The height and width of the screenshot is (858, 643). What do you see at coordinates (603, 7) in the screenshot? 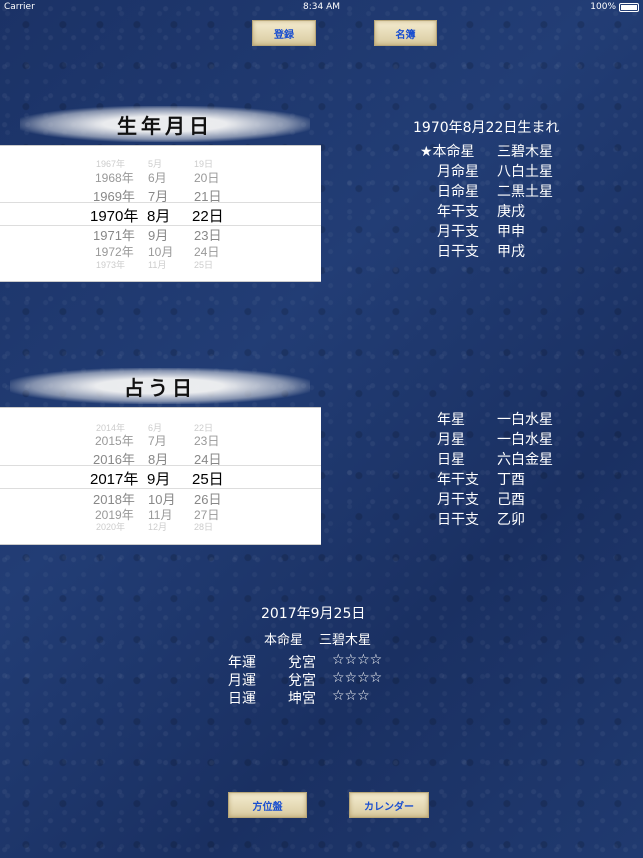
I see `battery-percent: 100%` at bounding box center [603, 7].